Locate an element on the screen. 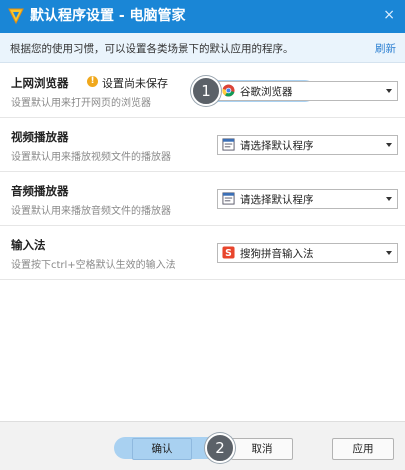 This screenshot has width=405, height=470. audio-section: 音频播放器 设置默认用来播放音频文件的播放器 请选择默认程序 is located at coordinates (202, 198).